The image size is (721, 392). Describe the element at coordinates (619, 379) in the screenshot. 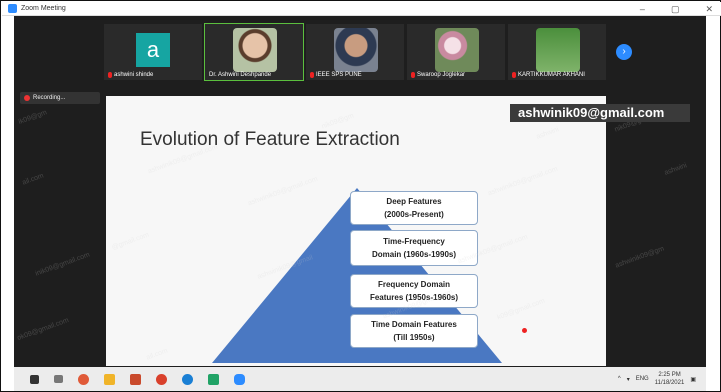

I see `chevron-up-icon: ^` at that location.